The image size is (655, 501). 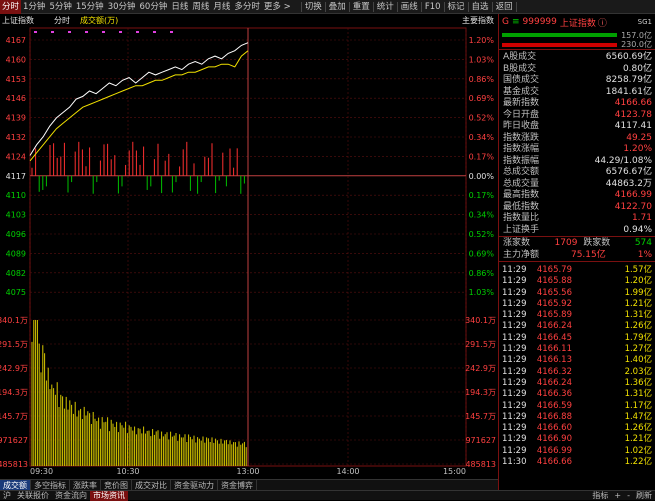 I want to click on pct-tick: 0.86%, so click(x=482, y=79).